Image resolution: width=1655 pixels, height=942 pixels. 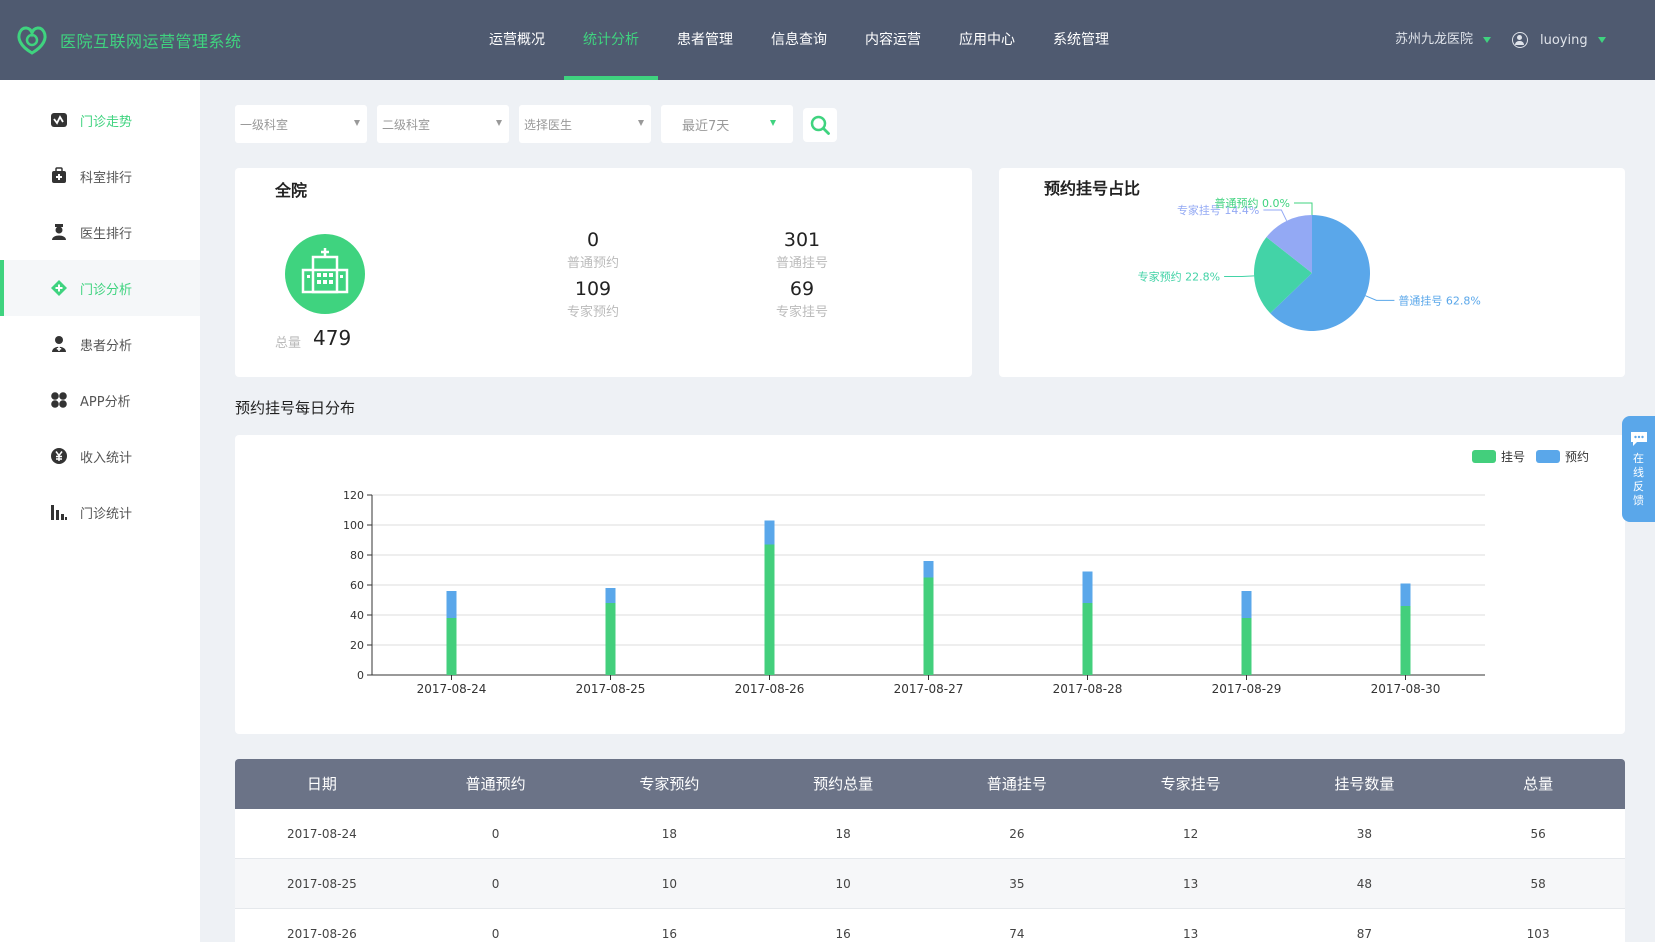 What do you see at coordinates (1538, 884) in the screenshot?
I see `cell: 58` at bounding box center [1538, 884].